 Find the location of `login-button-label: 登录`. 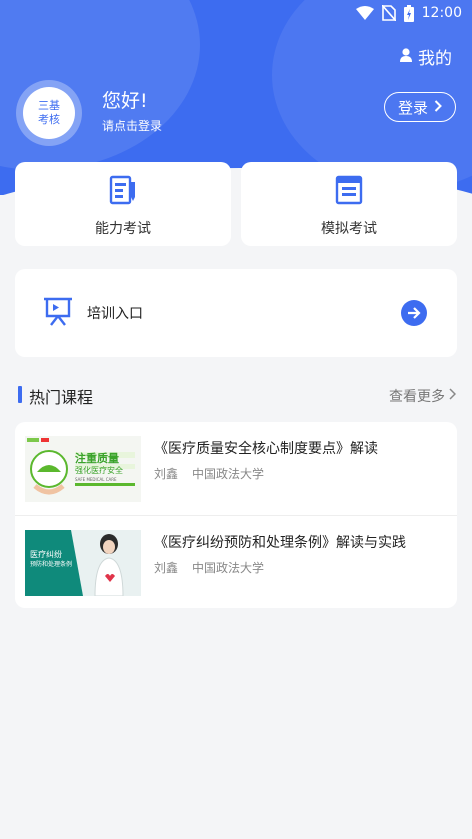

login-button-label: 登录 is located at coordinates (412, 107).